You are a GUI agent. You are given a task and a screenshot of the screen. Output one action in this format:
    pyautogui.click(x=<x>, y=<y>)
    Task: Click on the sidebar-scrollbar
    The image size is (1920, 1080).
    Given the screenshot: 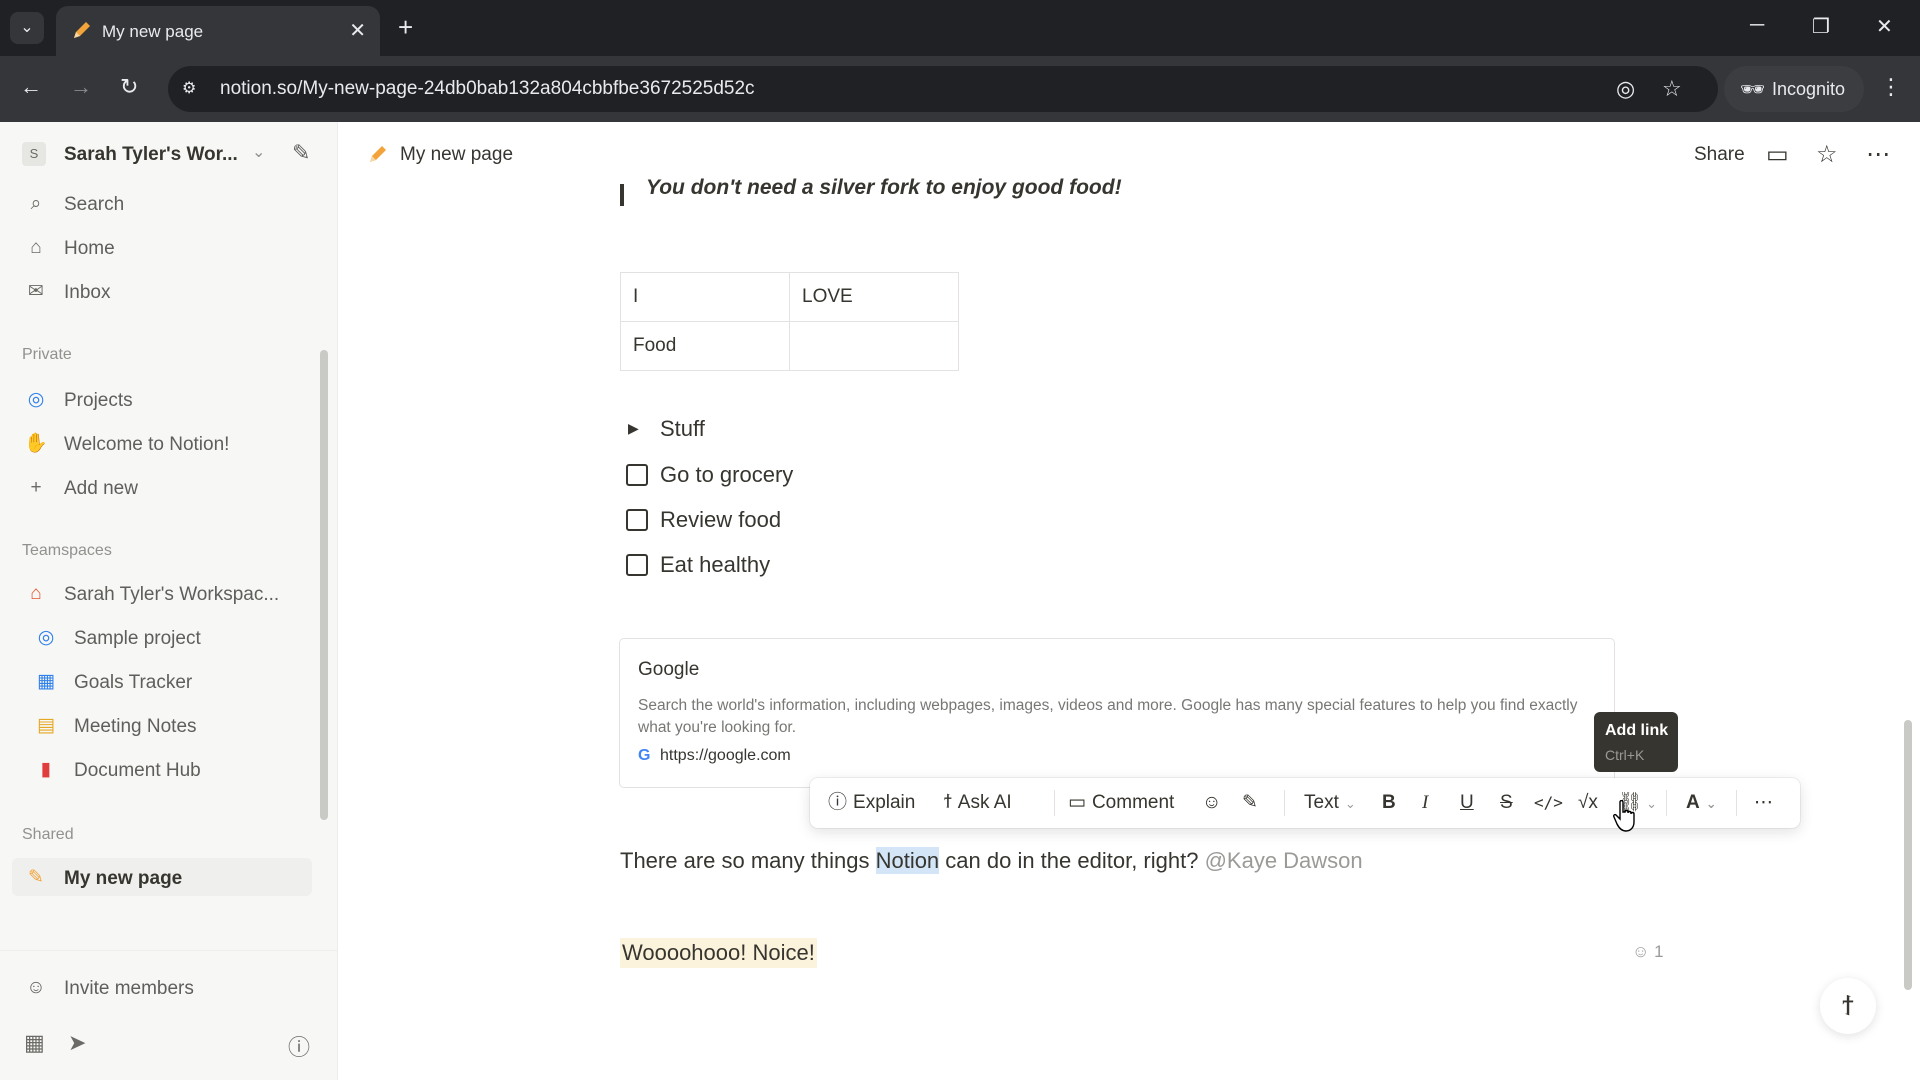 What is the action you would take?
    pyautogui.click(x=324, y=585)
    